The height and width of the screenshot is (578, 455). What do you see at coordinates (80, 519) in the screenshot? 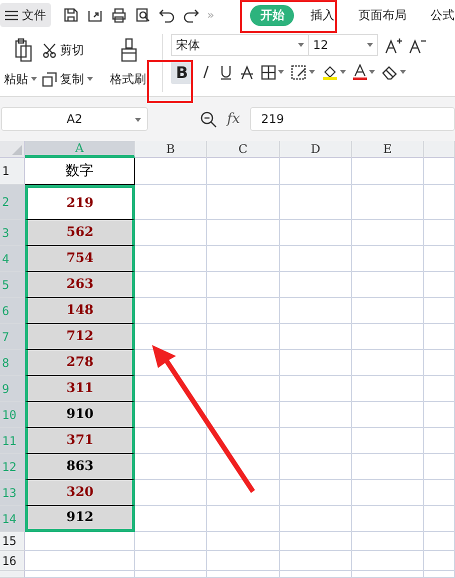
I see `table-cell: 912` at bounding box center [80, 519].